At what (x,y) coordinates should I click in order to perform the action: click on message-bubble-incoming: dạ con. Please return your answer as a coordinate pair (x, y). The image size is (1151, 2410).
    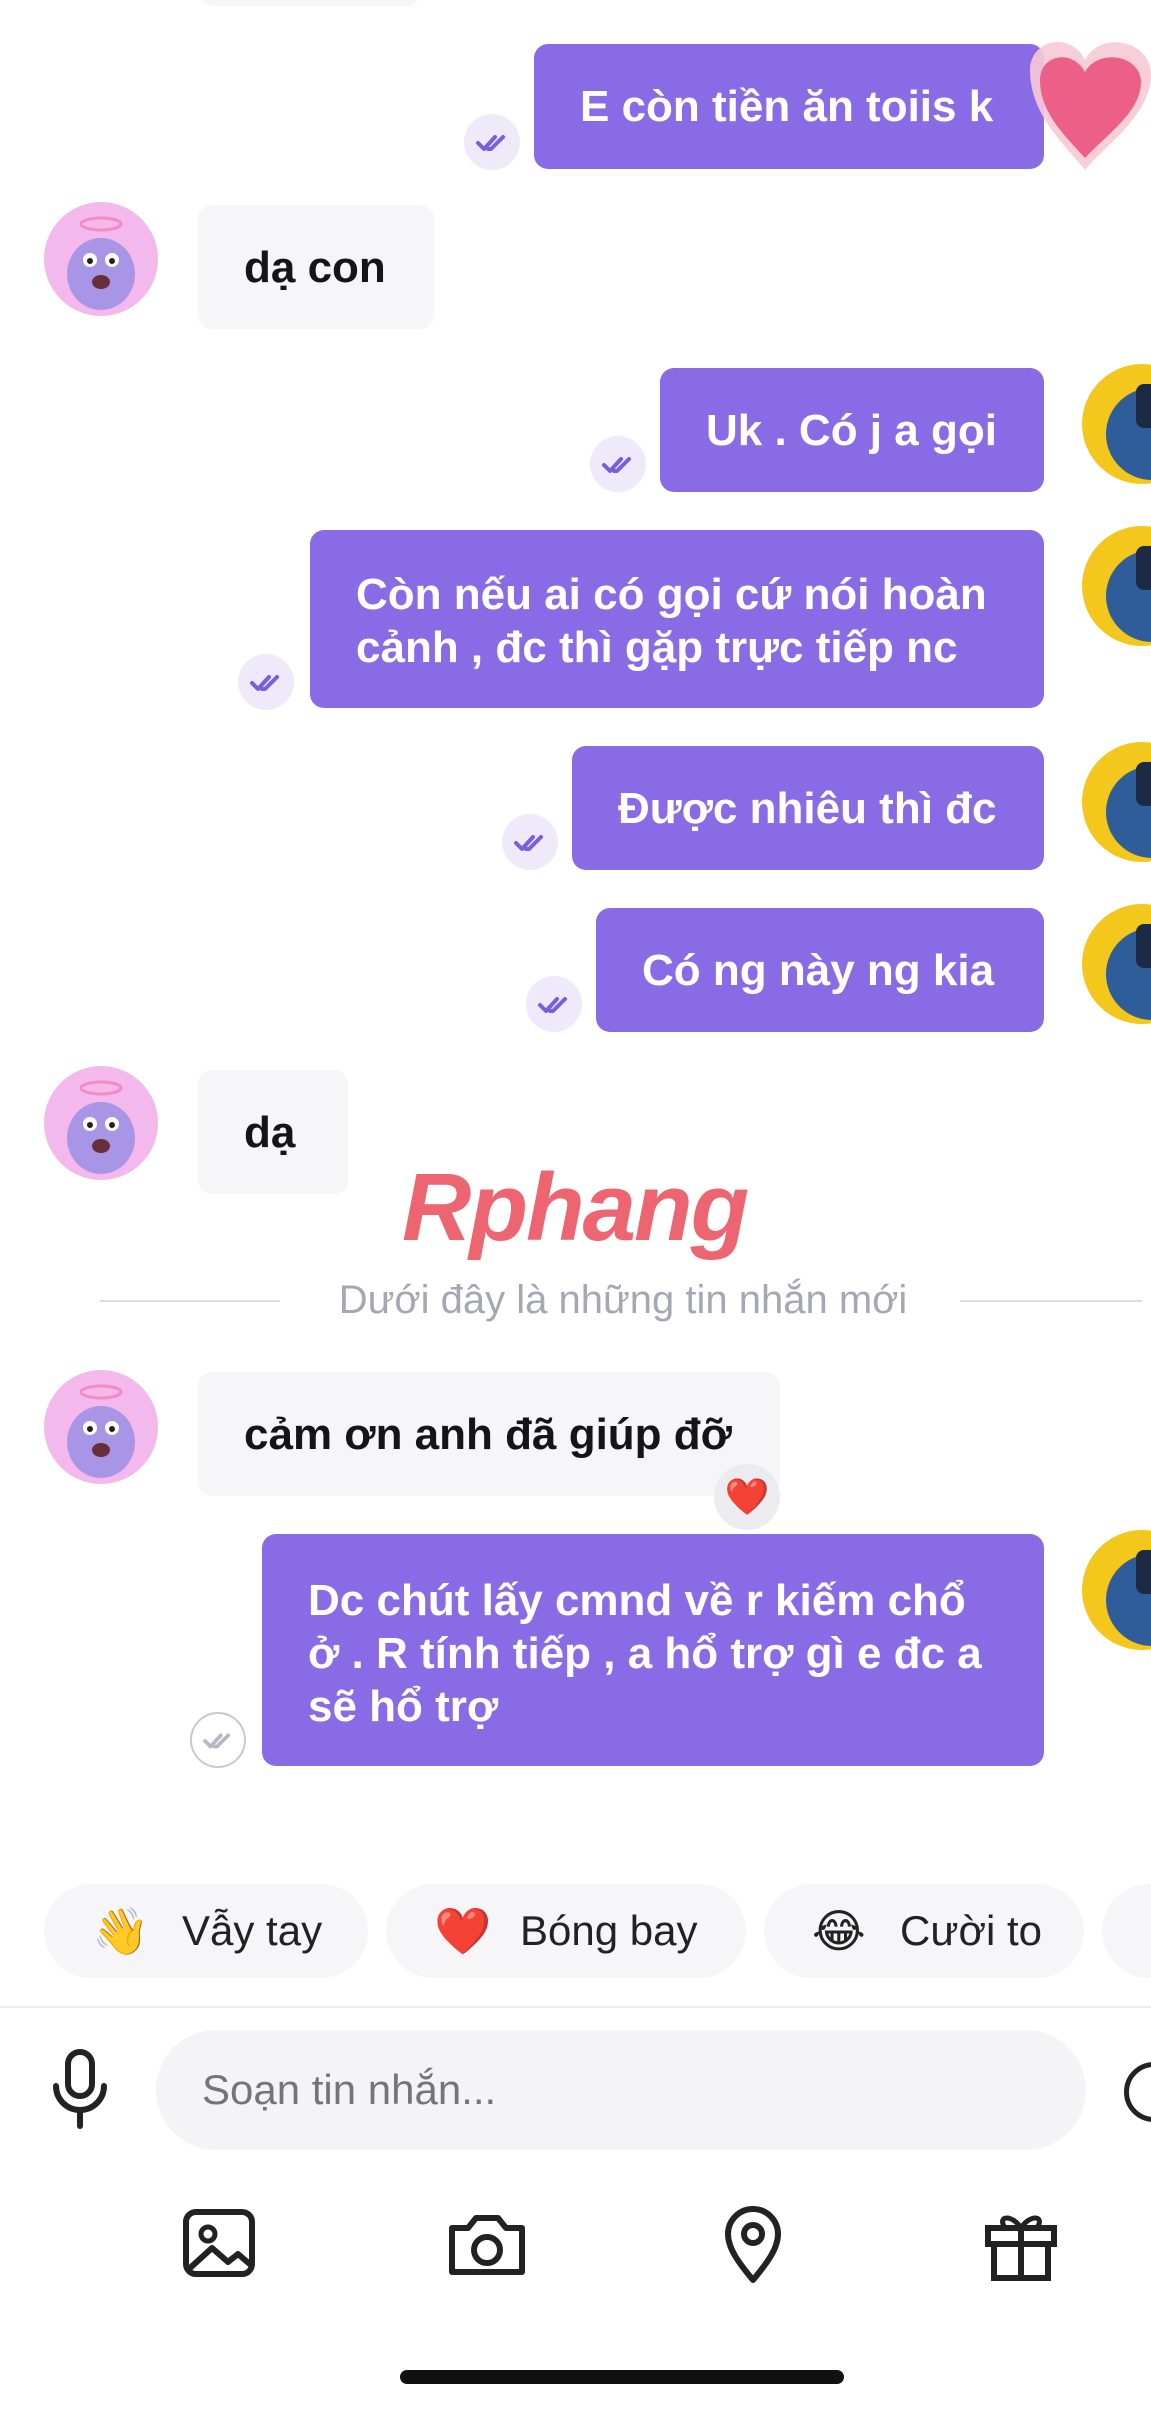
    Looking at the image, I should click on (316, 267).